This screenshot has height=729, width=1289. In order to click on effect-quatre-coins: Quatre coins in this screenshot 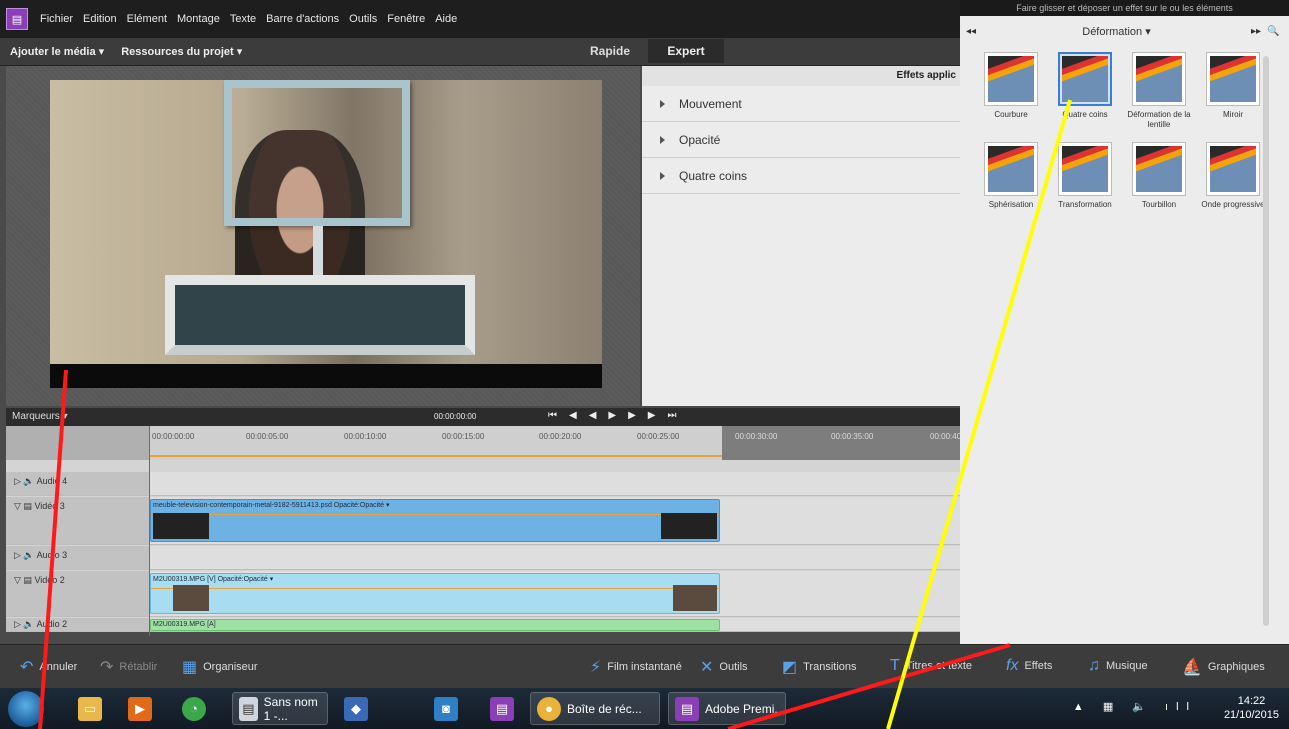, I will do `click(1085, 86)`.